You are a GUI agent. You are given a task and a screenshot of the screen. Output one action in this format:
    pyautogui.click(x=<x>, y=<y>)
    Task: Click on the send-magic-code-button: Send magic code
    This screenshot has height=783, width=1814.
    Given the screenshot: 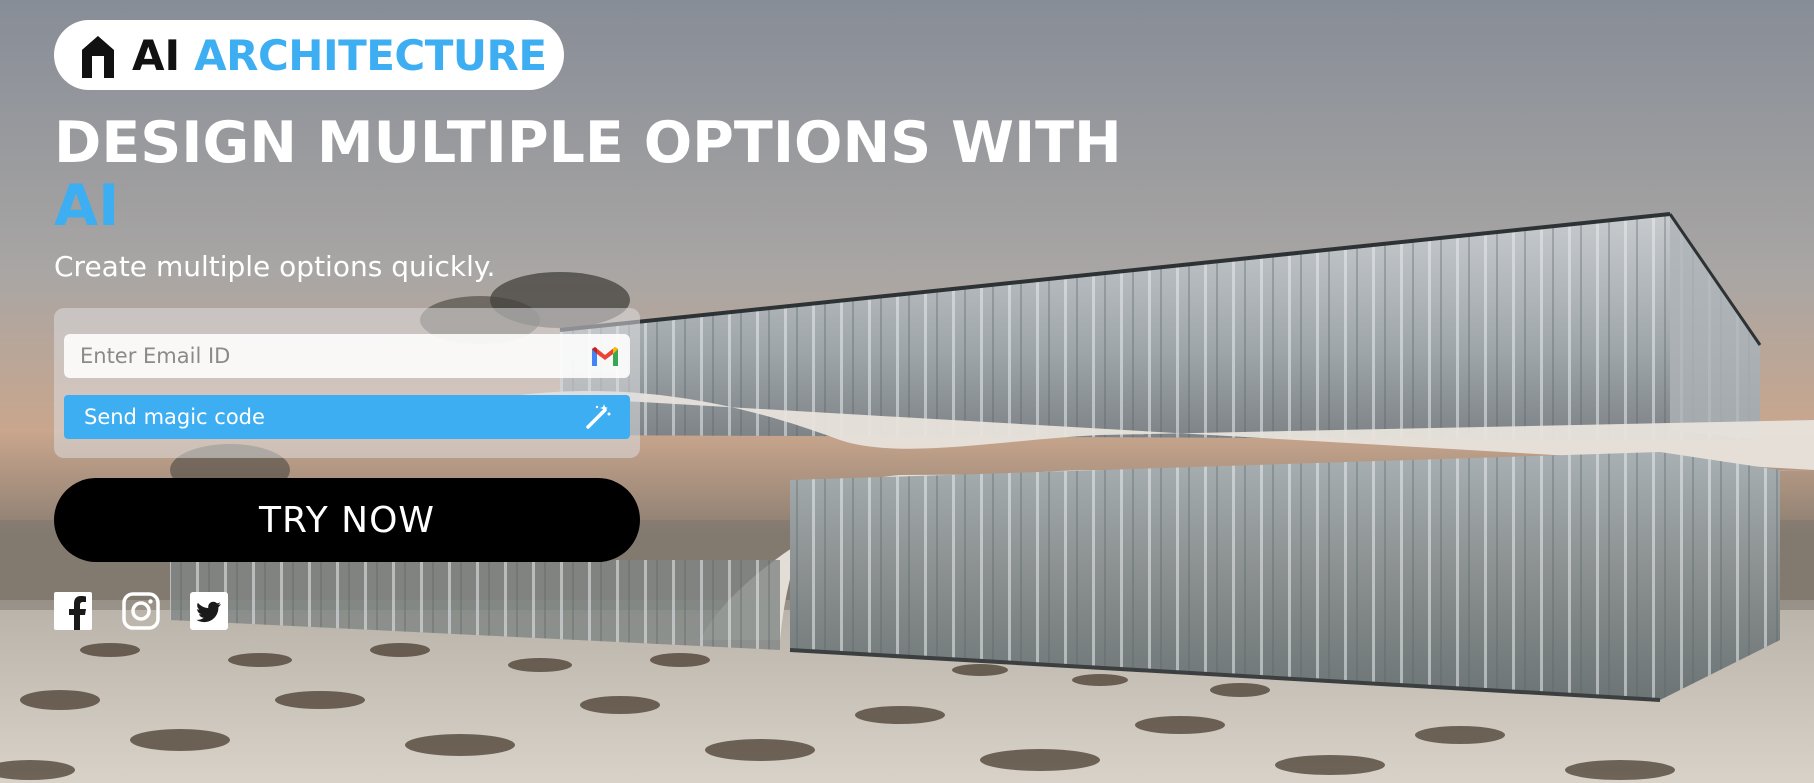 What is the action you would take?
    pyautogui.click(x=347, y=417)
    